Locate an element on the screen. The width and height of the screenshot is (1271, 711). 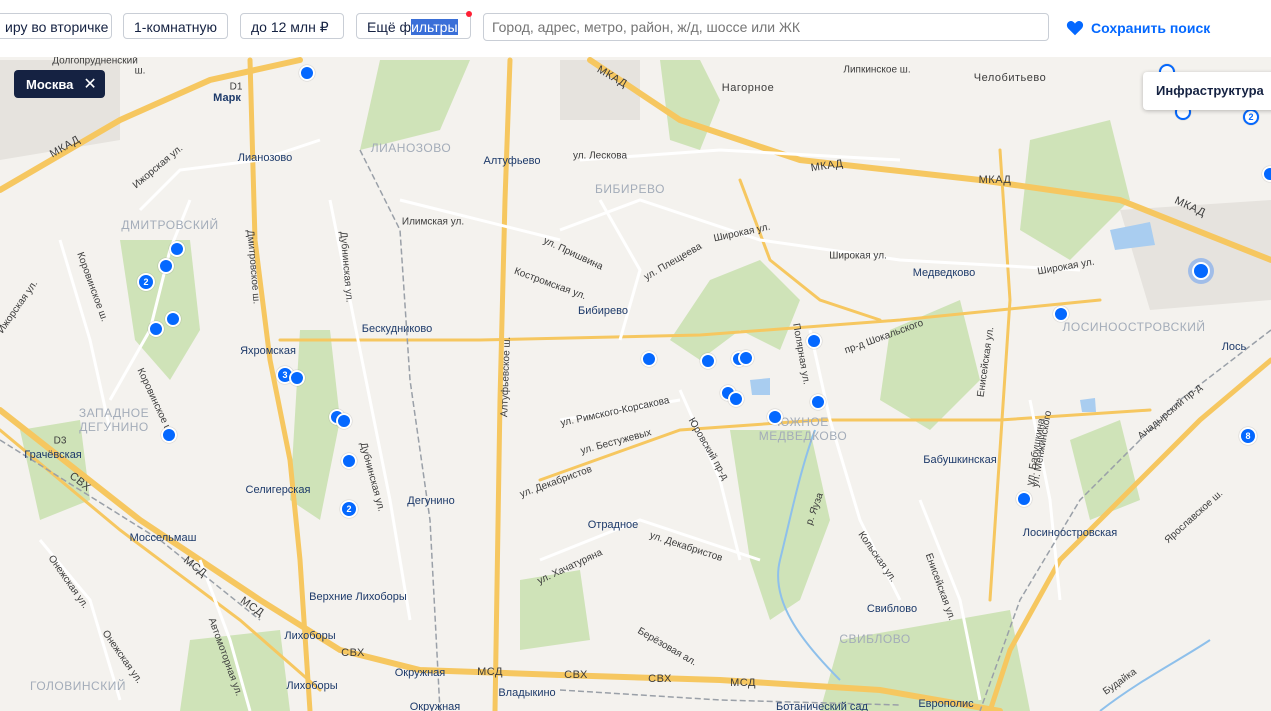
map-label: Верхние Лихоборы is located at coordinates (358, 597).